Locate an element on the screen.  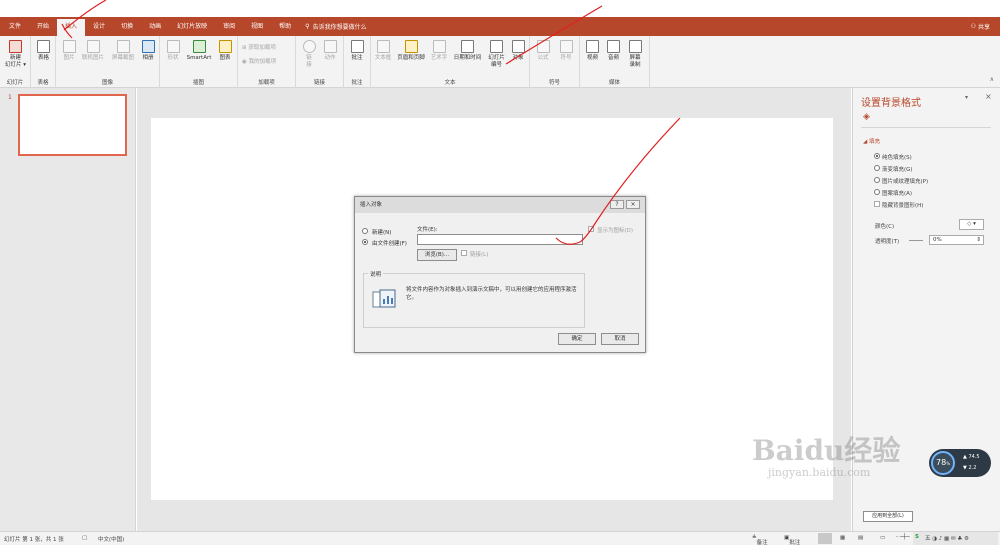
tab-transitions: 切换 is located at coordinates (127, 26).